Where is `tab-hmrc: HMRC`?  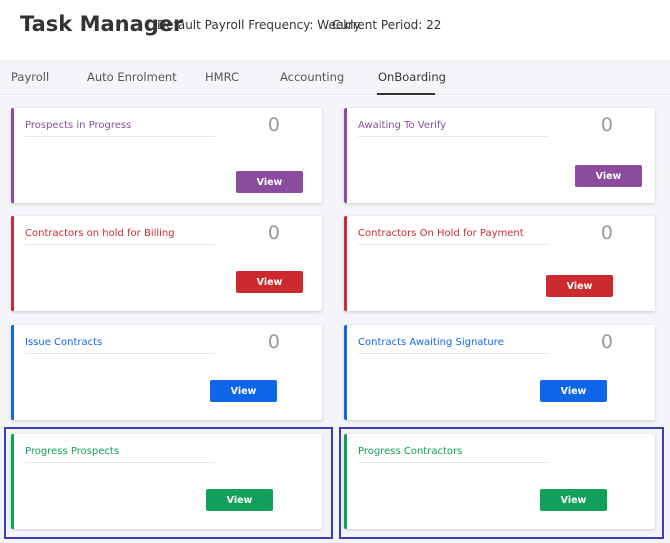 tab-hmrc: HMRC is located at coordinates (222, 77).